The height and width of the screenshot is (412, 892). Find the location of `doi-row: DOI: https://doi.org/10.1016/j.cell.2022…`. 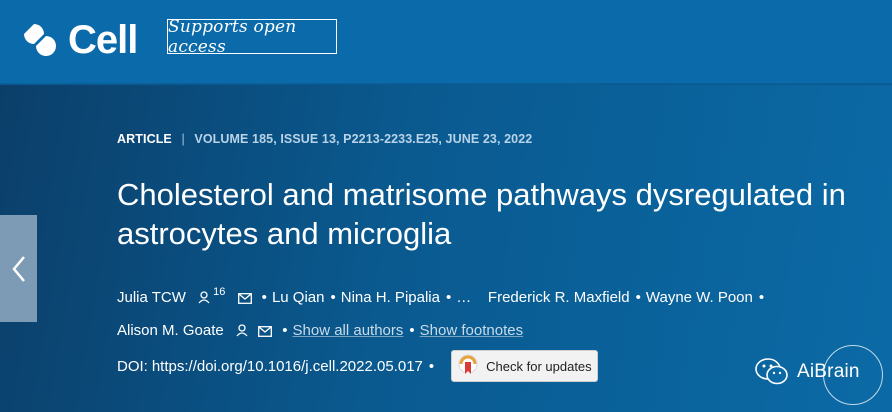

doi-row: DOI: https://doi.org/10.1016/j.cell.2022… is located at coordinates (358, 366).